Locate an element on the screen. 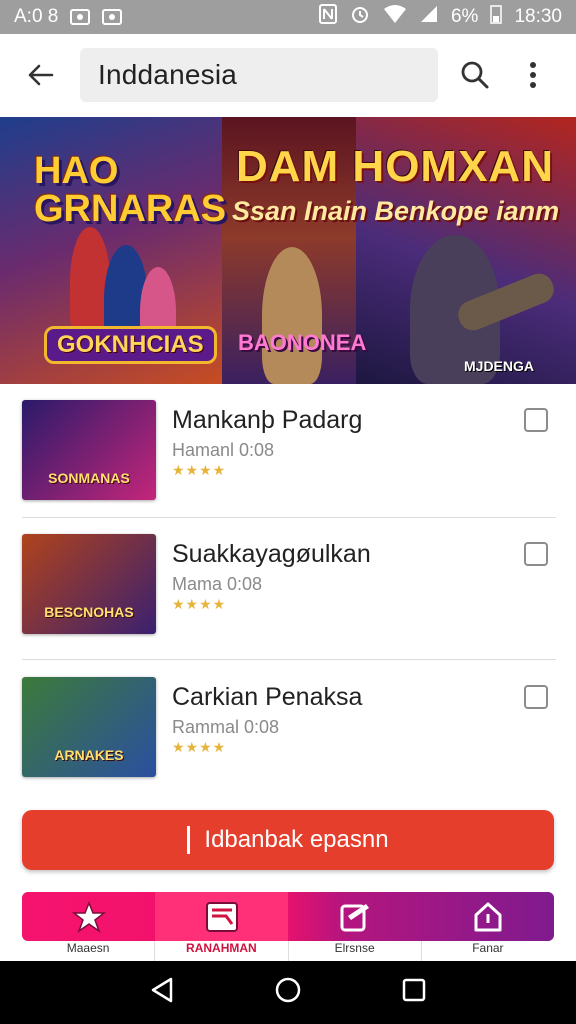 The width and height of the screenshot is (576, 1024). banner-logo-center: BAONONEA is located at coordinates (302, 342).